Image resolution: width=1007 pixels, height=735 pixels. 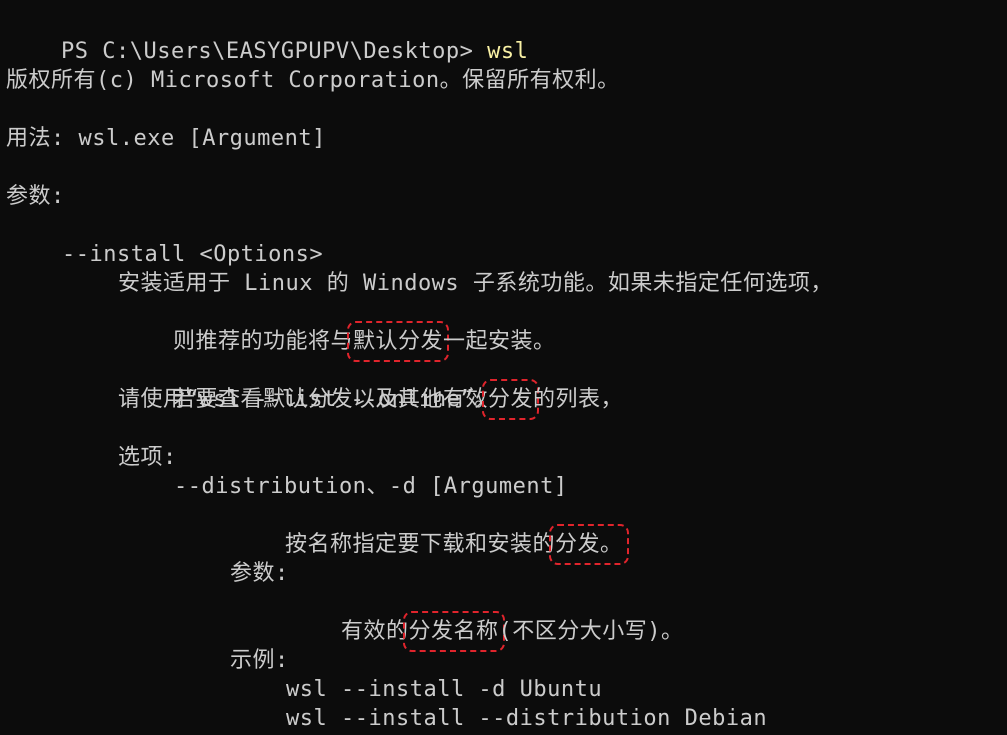 I want to click on example-line-2: wsl --install --distribution Debian, so click(x=527, y=718).